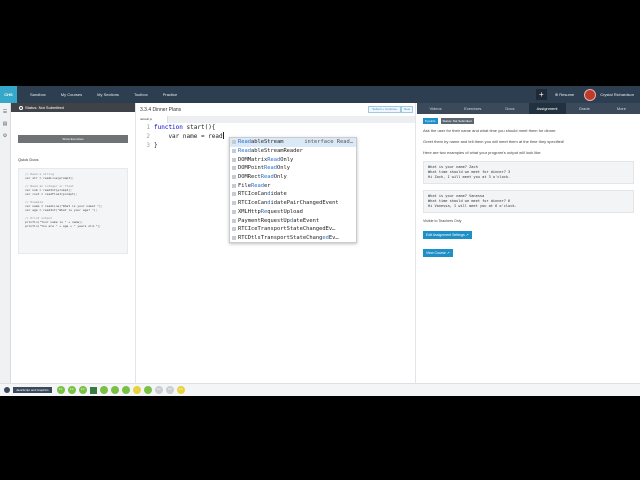  Describe the element at coordinates (28, 159) in the screenshot. I see `quick-docs-title: Quick Docs` at that location.